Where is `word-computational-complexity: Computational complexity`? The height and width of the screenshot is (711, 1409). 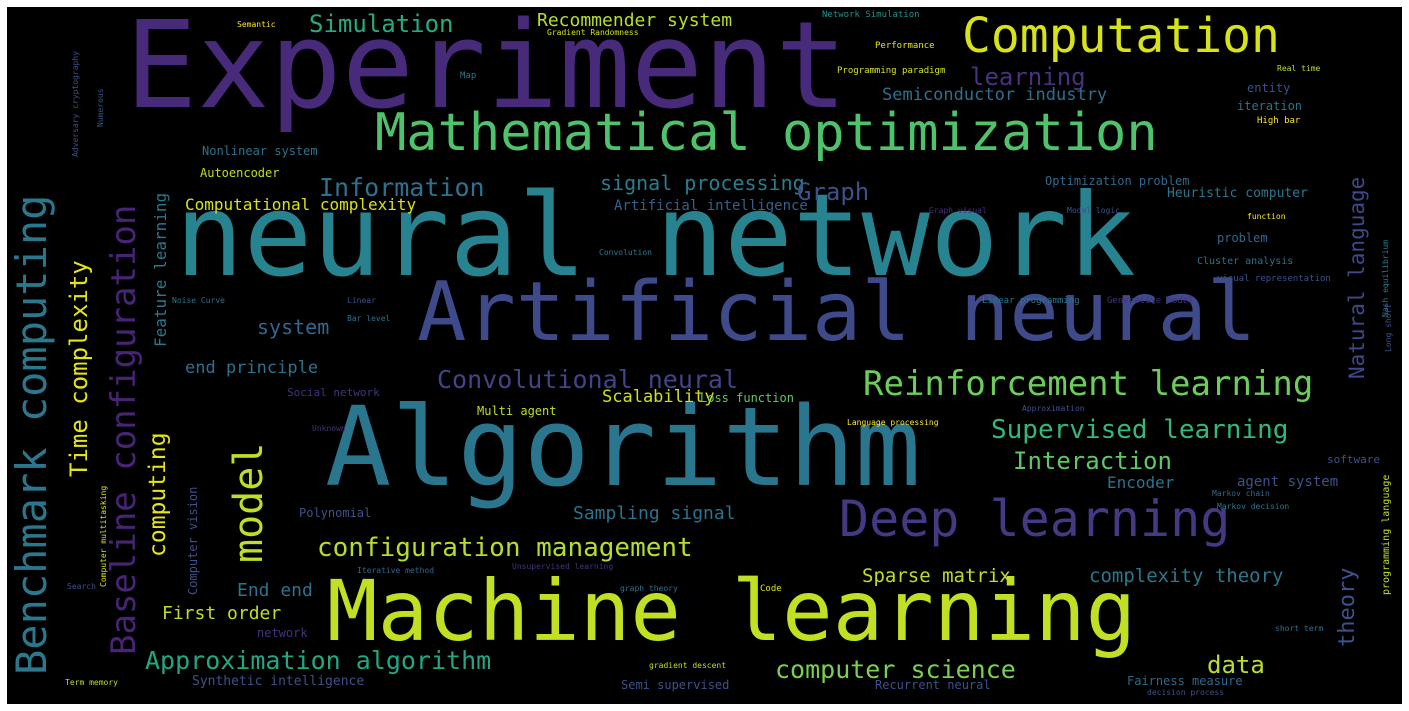
word-computational-complexity: Computational complexity is located at coordinates (301, 204).